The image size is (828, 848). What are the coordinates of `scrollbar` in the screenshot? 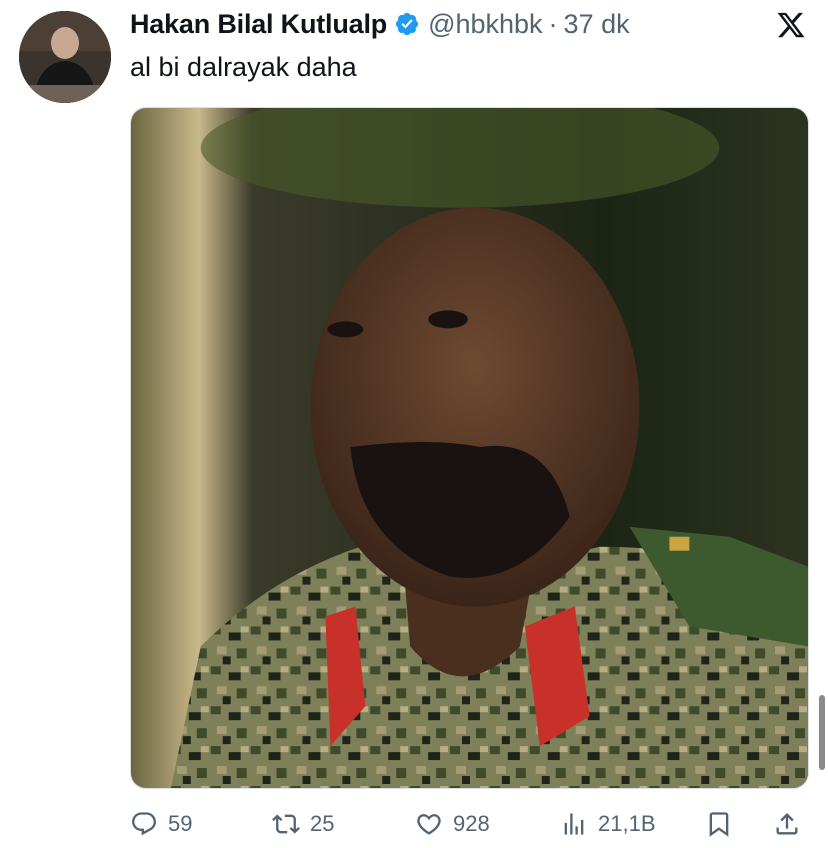 It's located at (822, 732).